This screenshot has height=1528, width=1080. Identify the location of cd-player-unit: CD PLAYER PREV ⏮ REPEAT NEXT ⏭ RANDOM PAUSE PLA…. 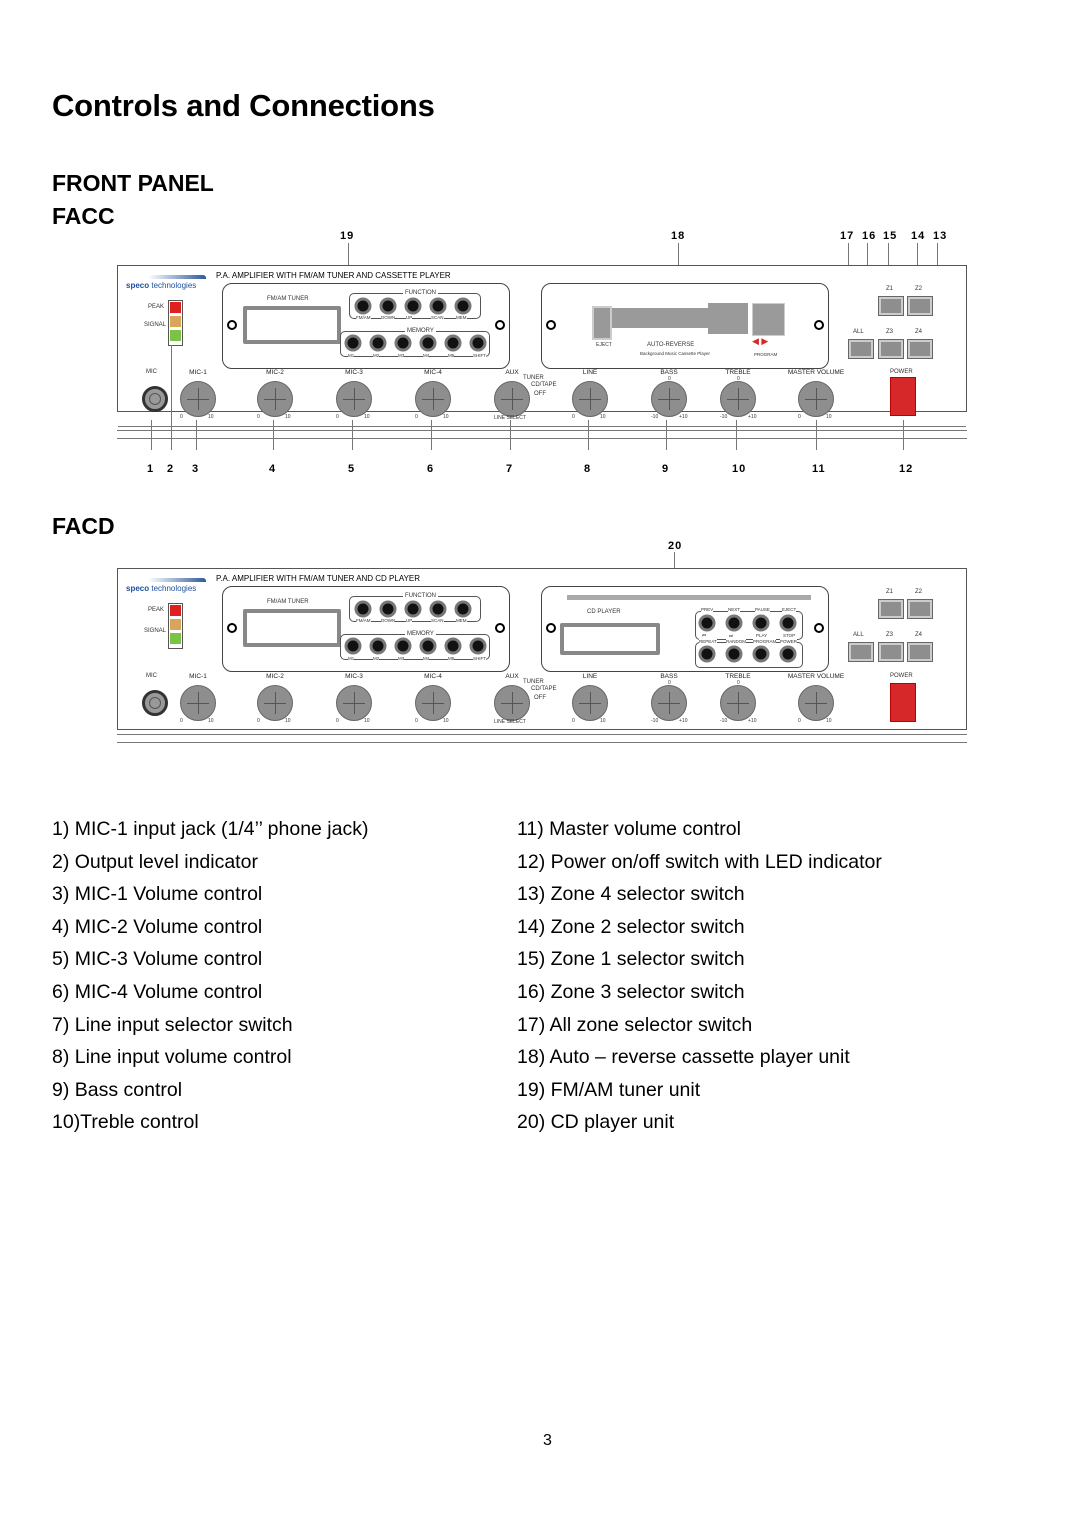
(685, 629).